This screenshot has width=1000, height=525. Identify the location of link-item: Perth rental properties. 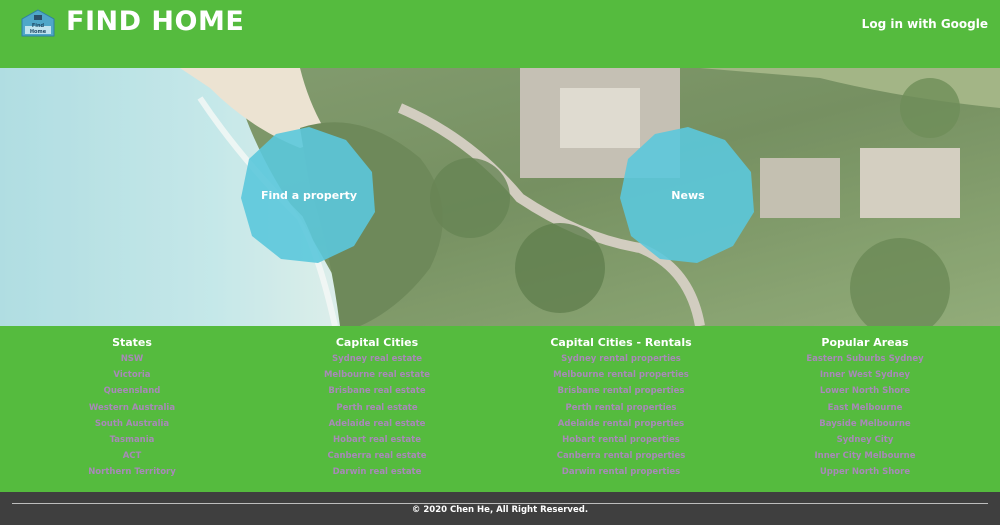
(621, 408).